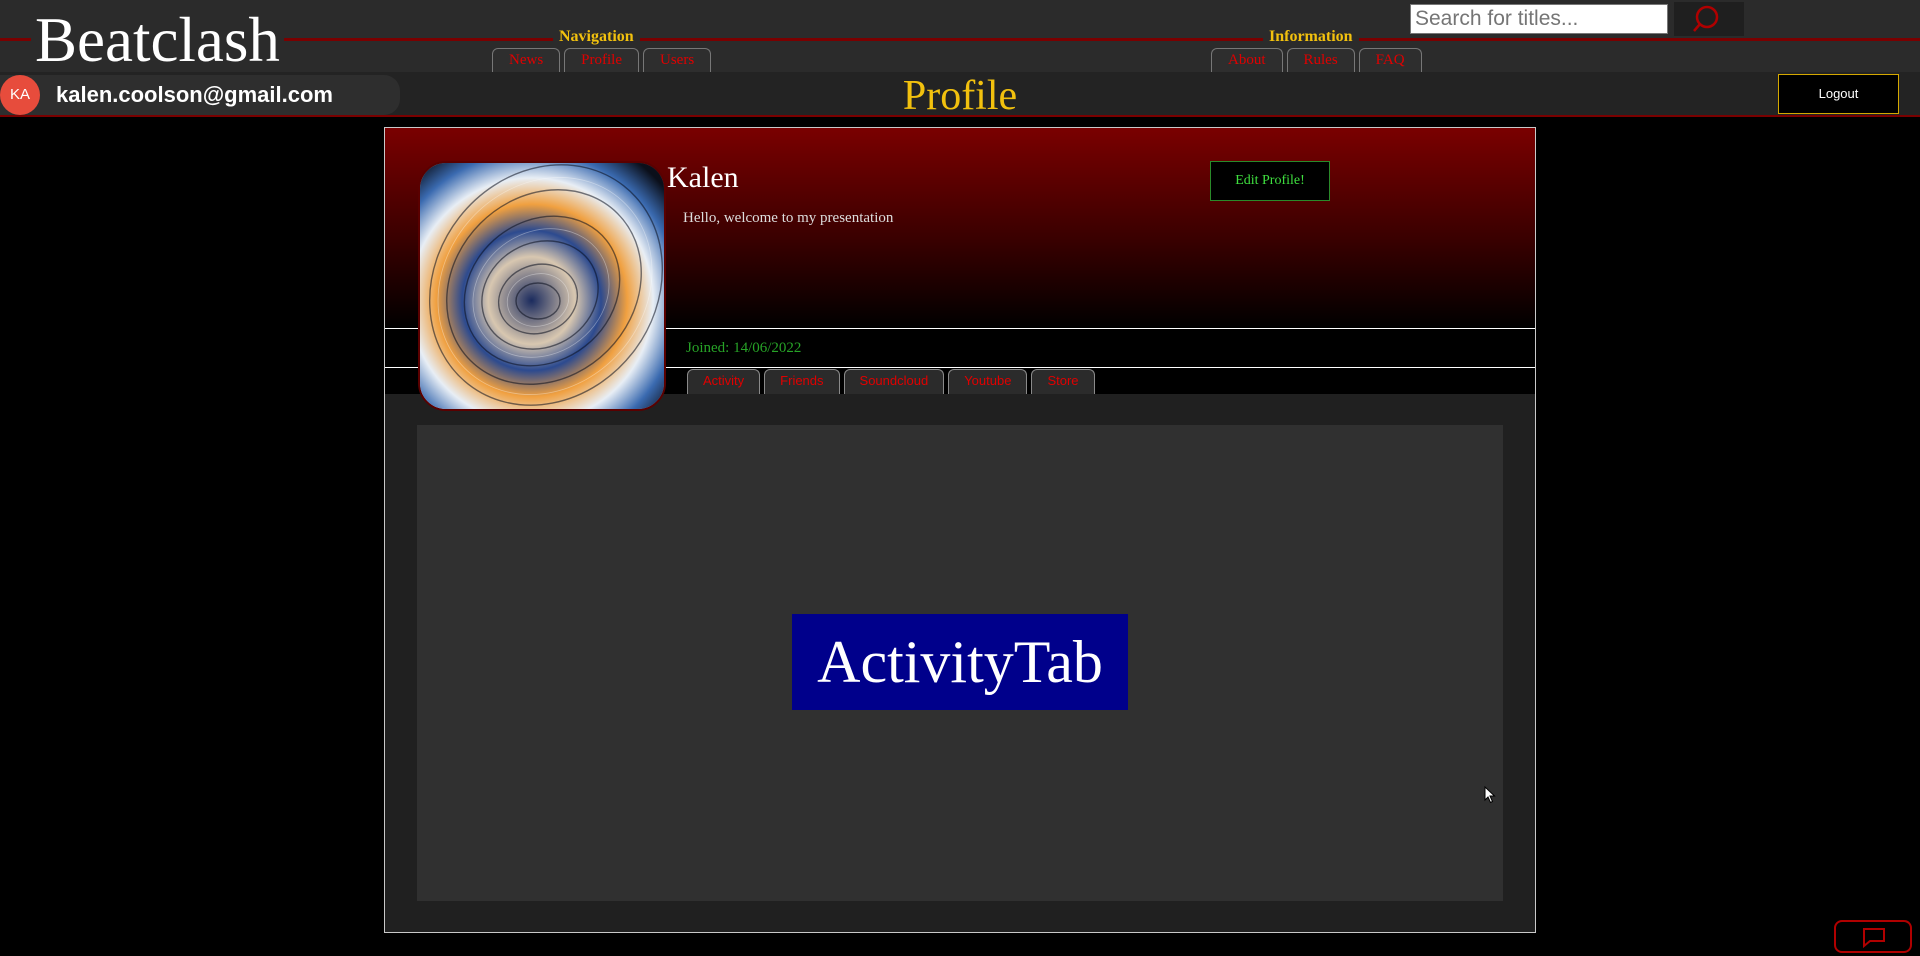  I want to click on user-email: kalen.coolson@gmail.com, so click(194, 94).